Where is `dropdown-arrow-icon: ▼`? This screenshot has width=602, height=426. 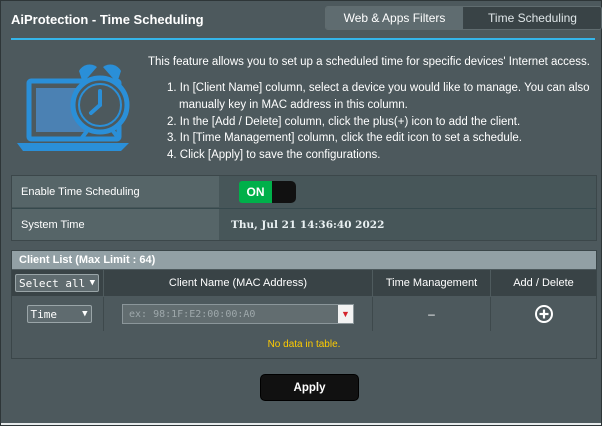 dropdown-arrow-icon: ▼ is located at coordinates (345, 314).